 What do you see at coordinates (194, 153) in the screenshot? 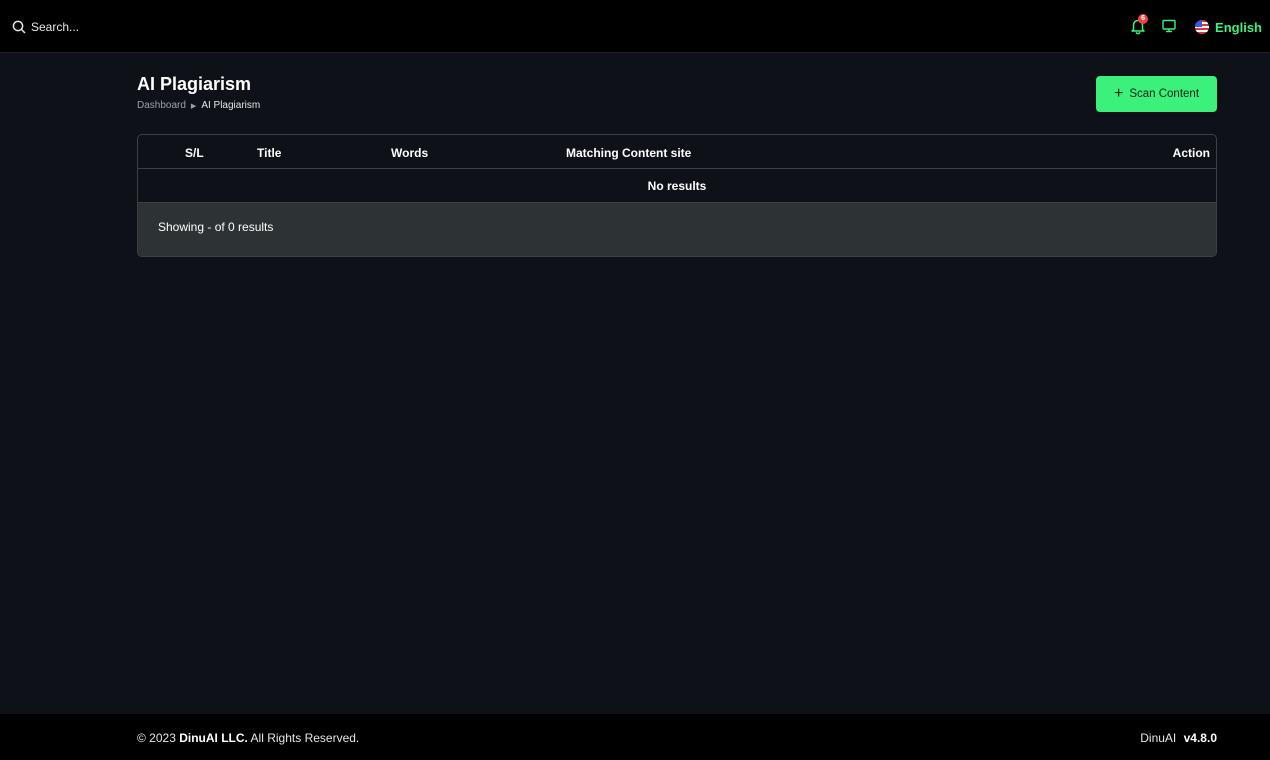
I see `column-header-sl: S/L` at bounding box center [194, 153].